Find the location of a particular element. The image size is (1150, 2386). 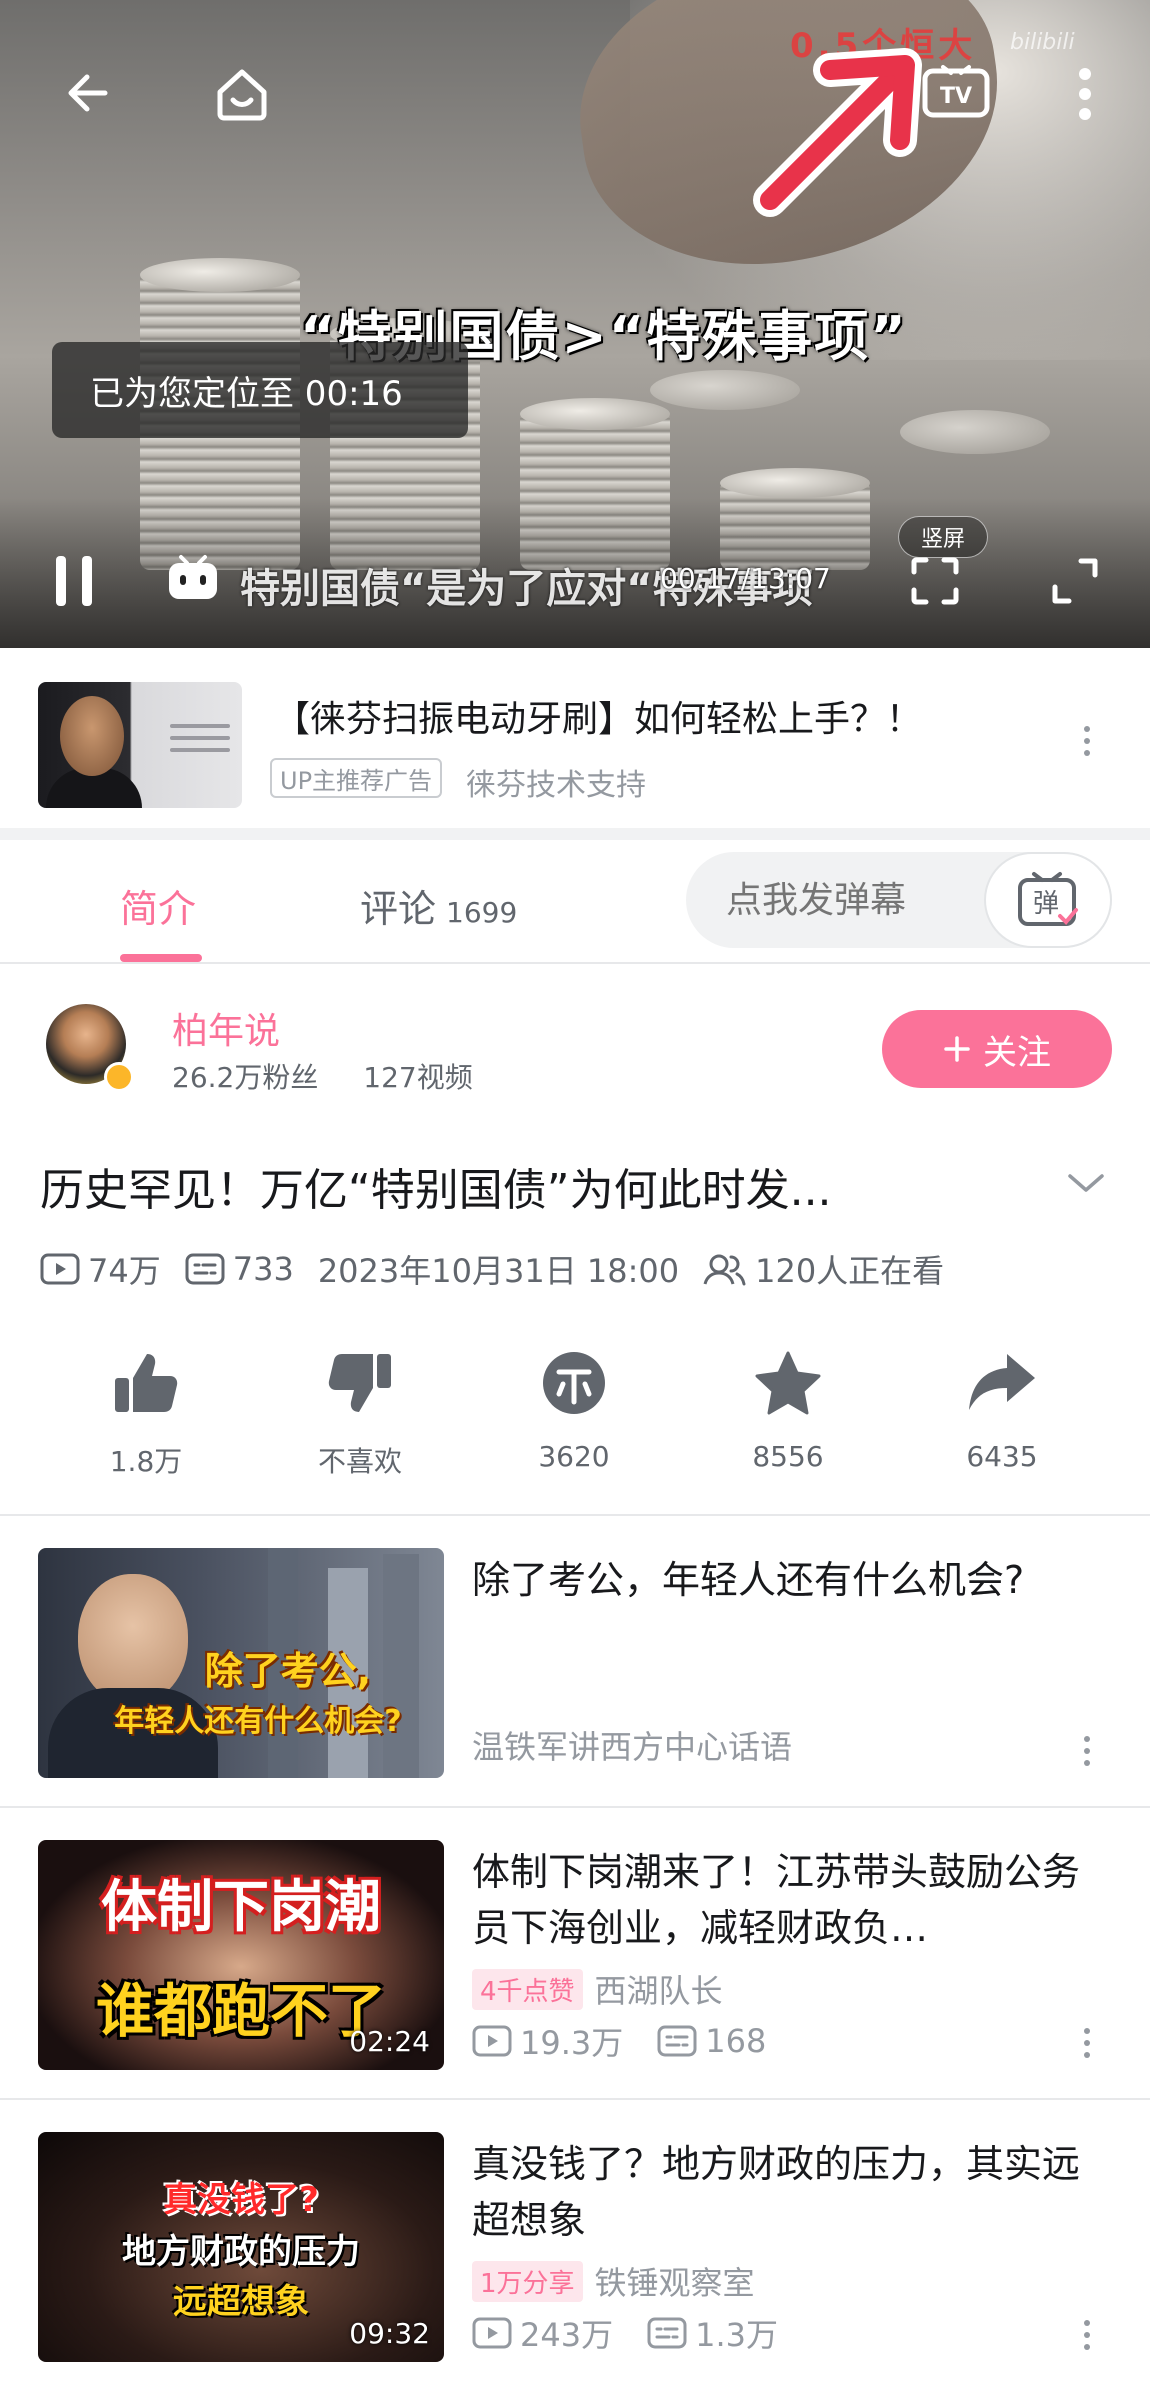

danmaku-toggle-button: 弹 is located at coordinates (1048, 900).